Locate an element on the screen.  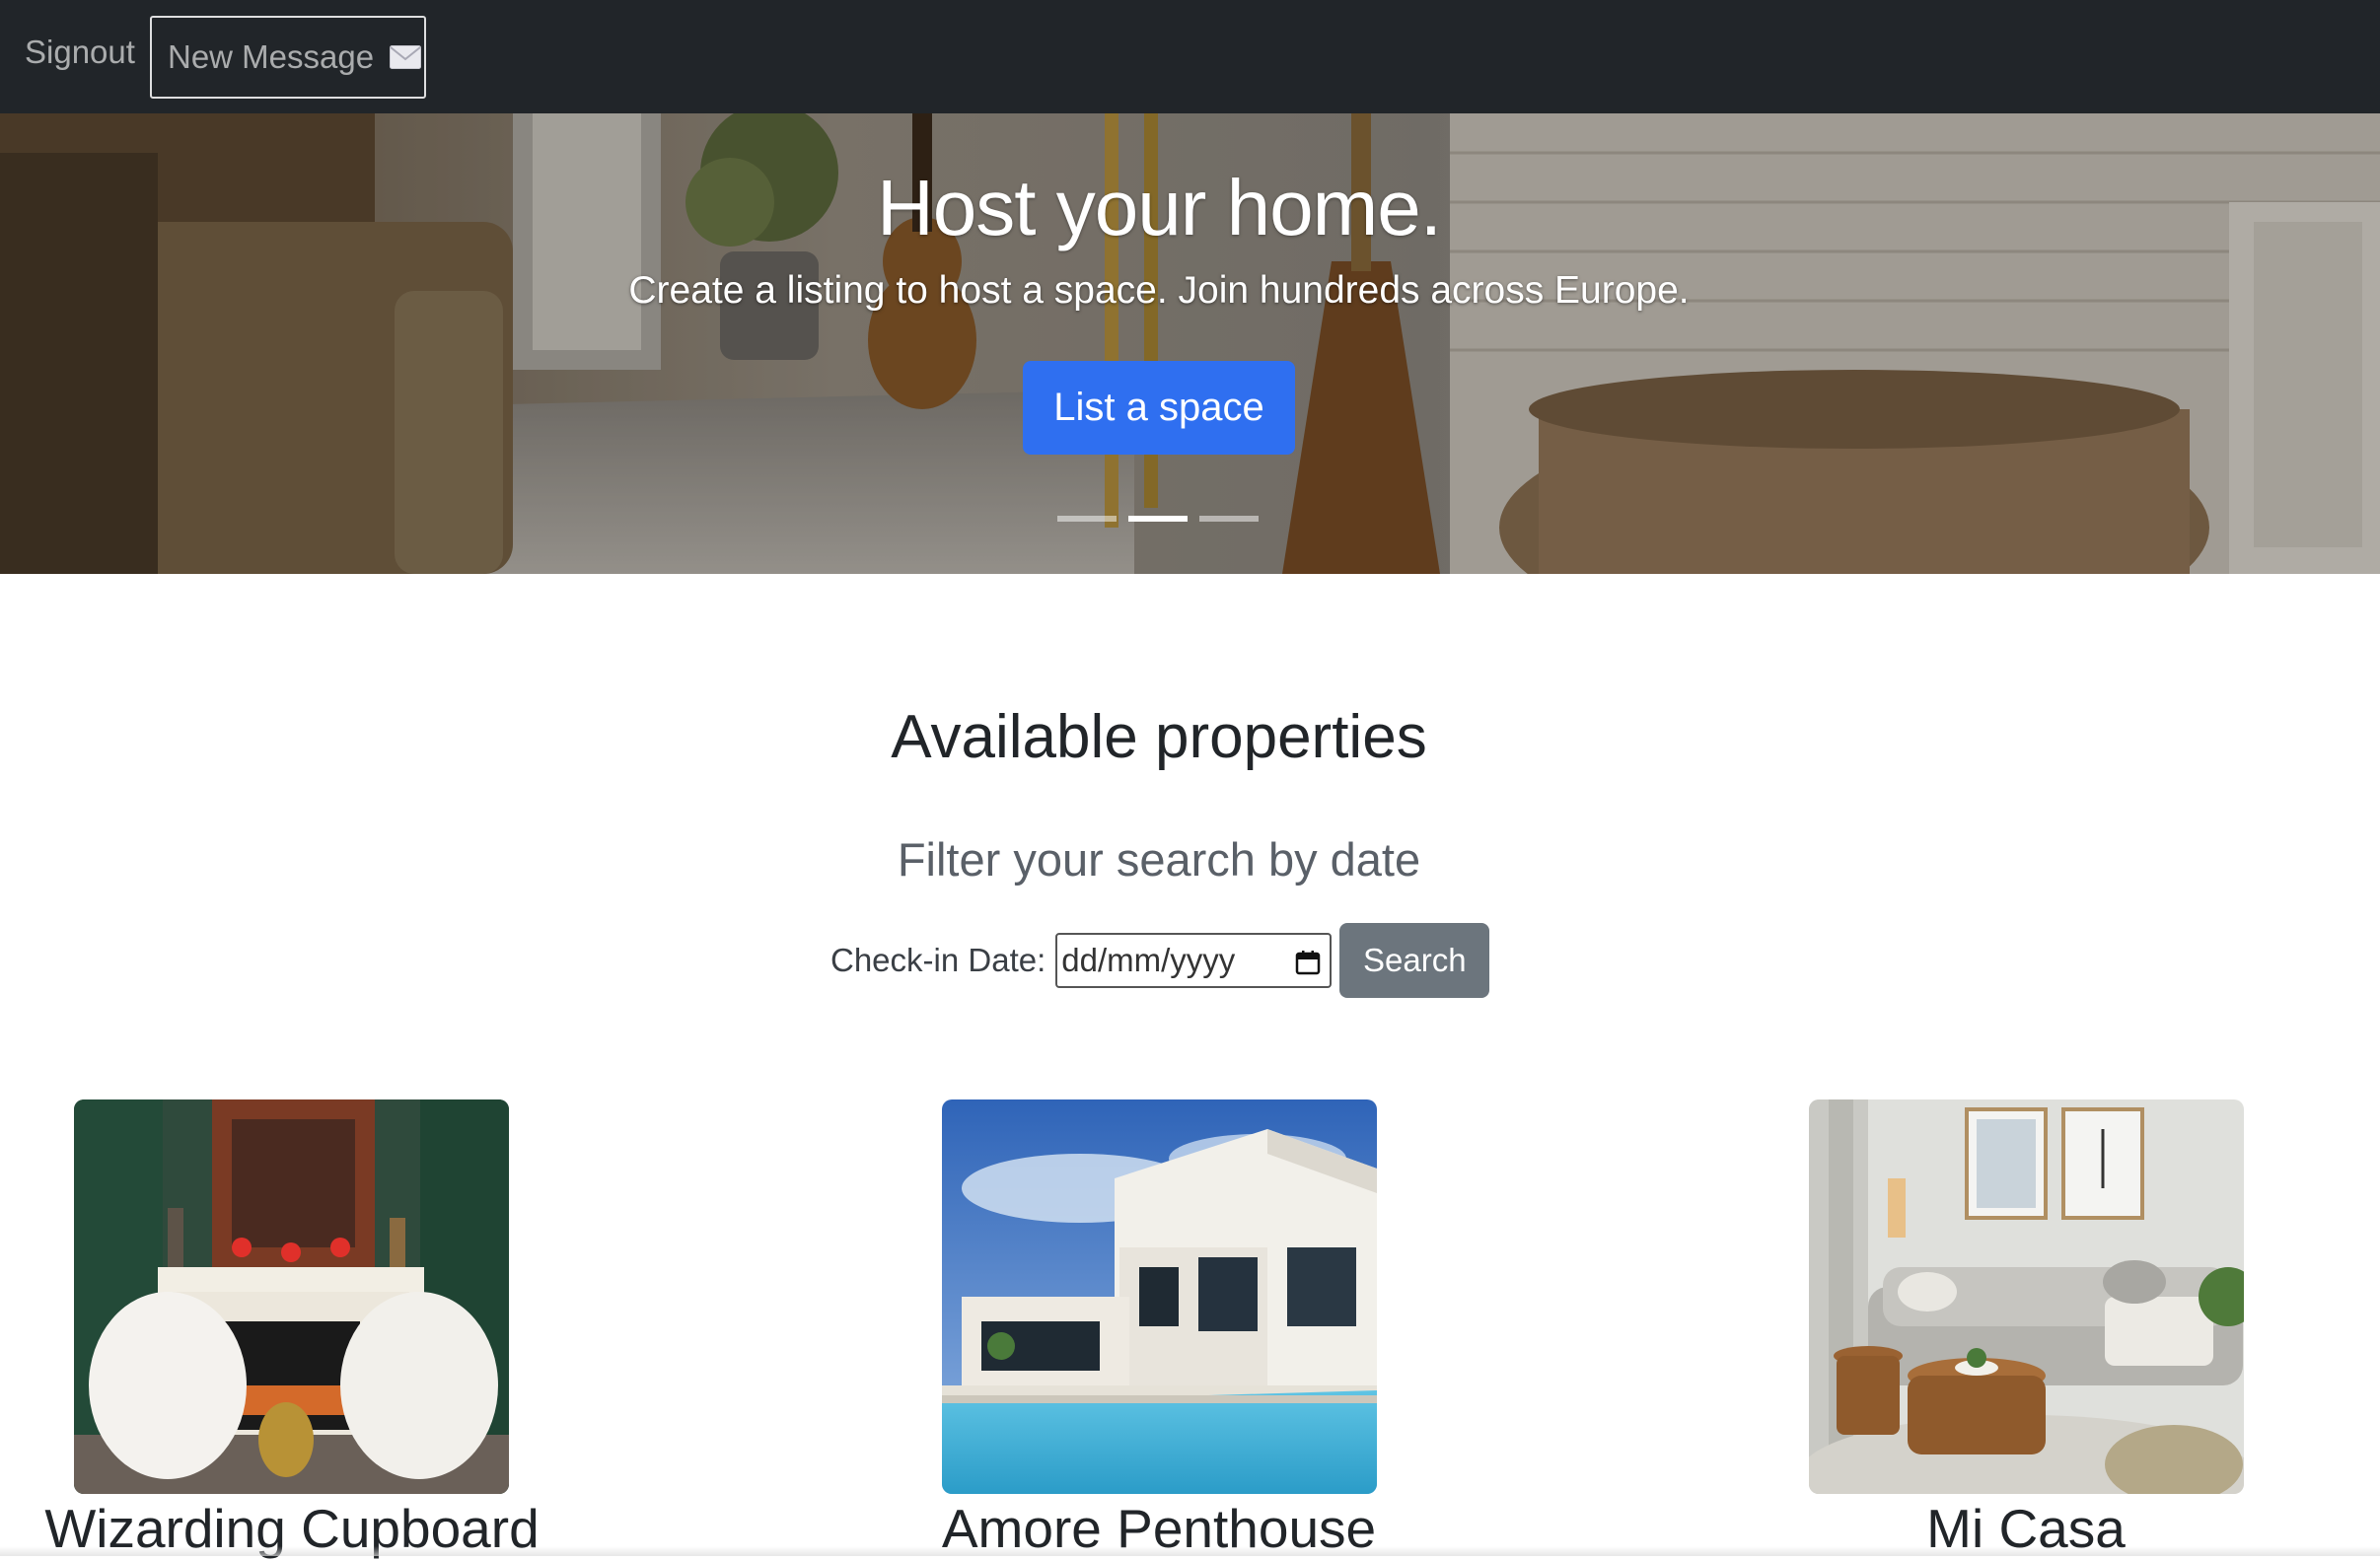
carousel-indicators is located at coordinates (1158, 519).